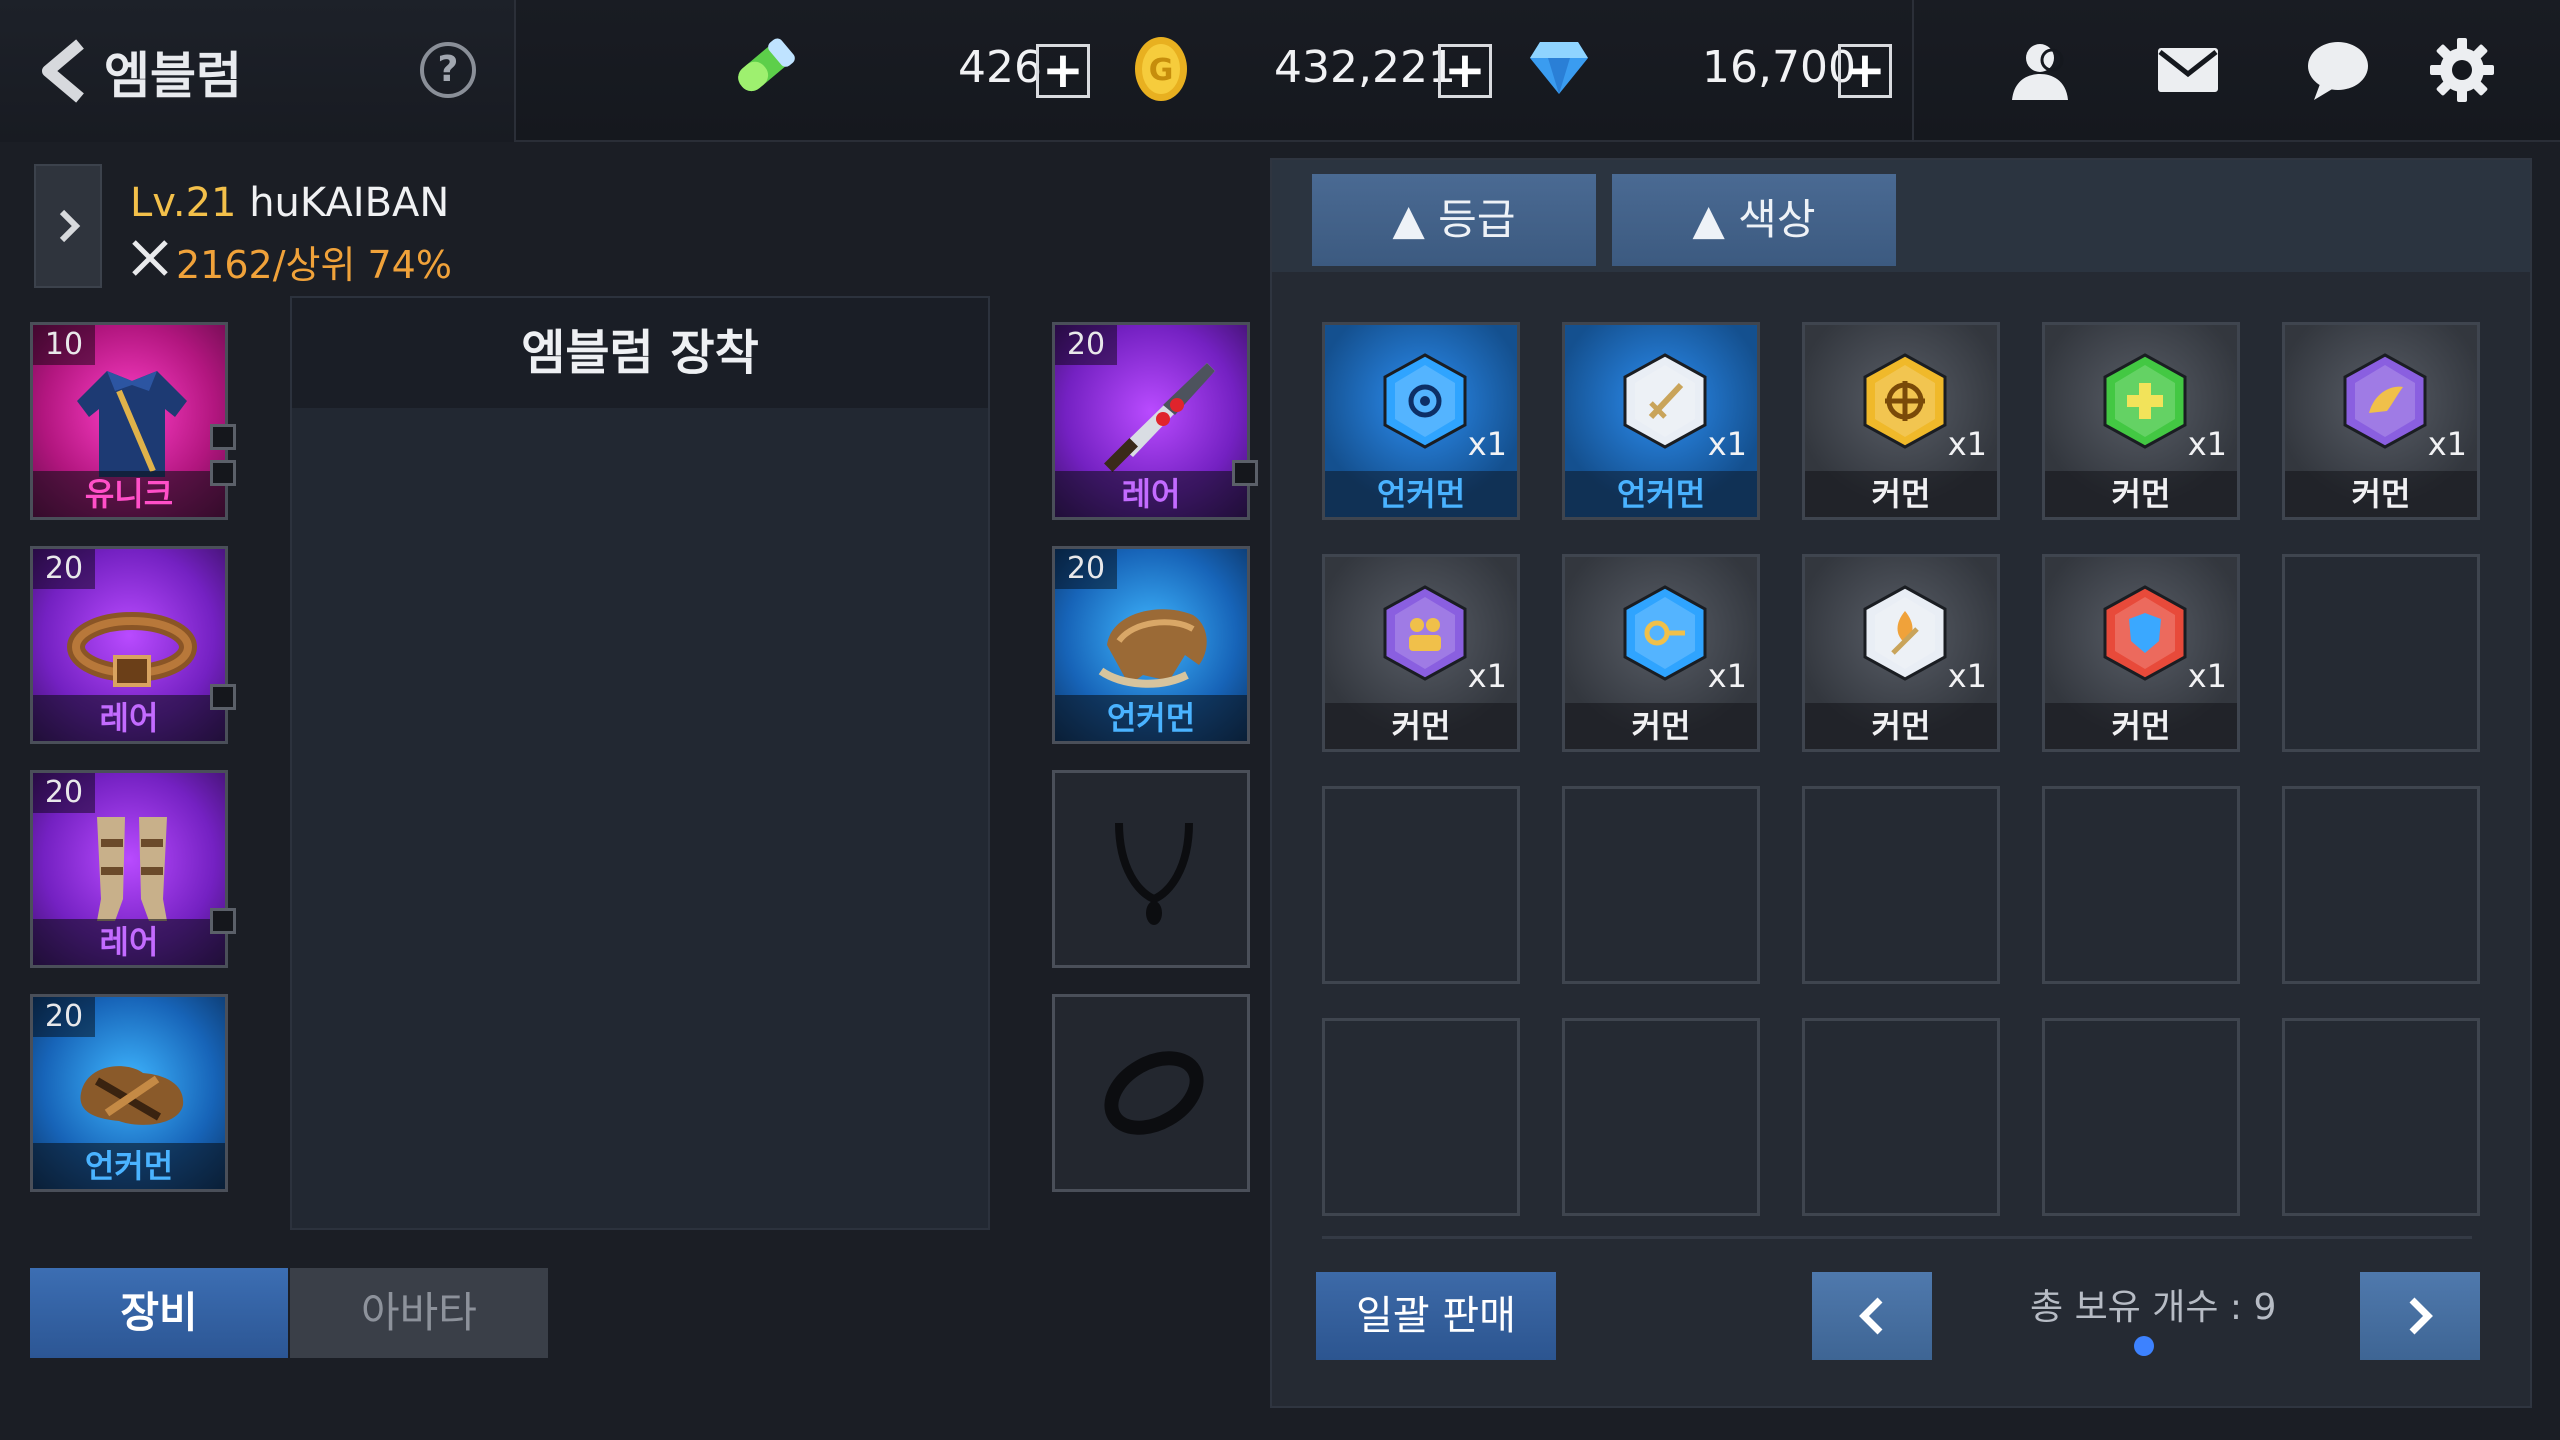 This screenshot has height=1440, width=2560. I want to click on belt-icon, so click(132, 649).